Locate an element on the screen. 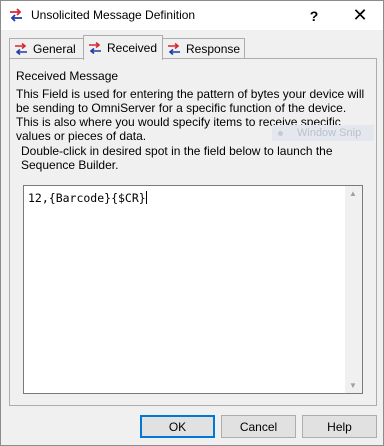 This screenshot has width=384, height=446. tab-strip: General Received Response is located at coordinates (193, 47).